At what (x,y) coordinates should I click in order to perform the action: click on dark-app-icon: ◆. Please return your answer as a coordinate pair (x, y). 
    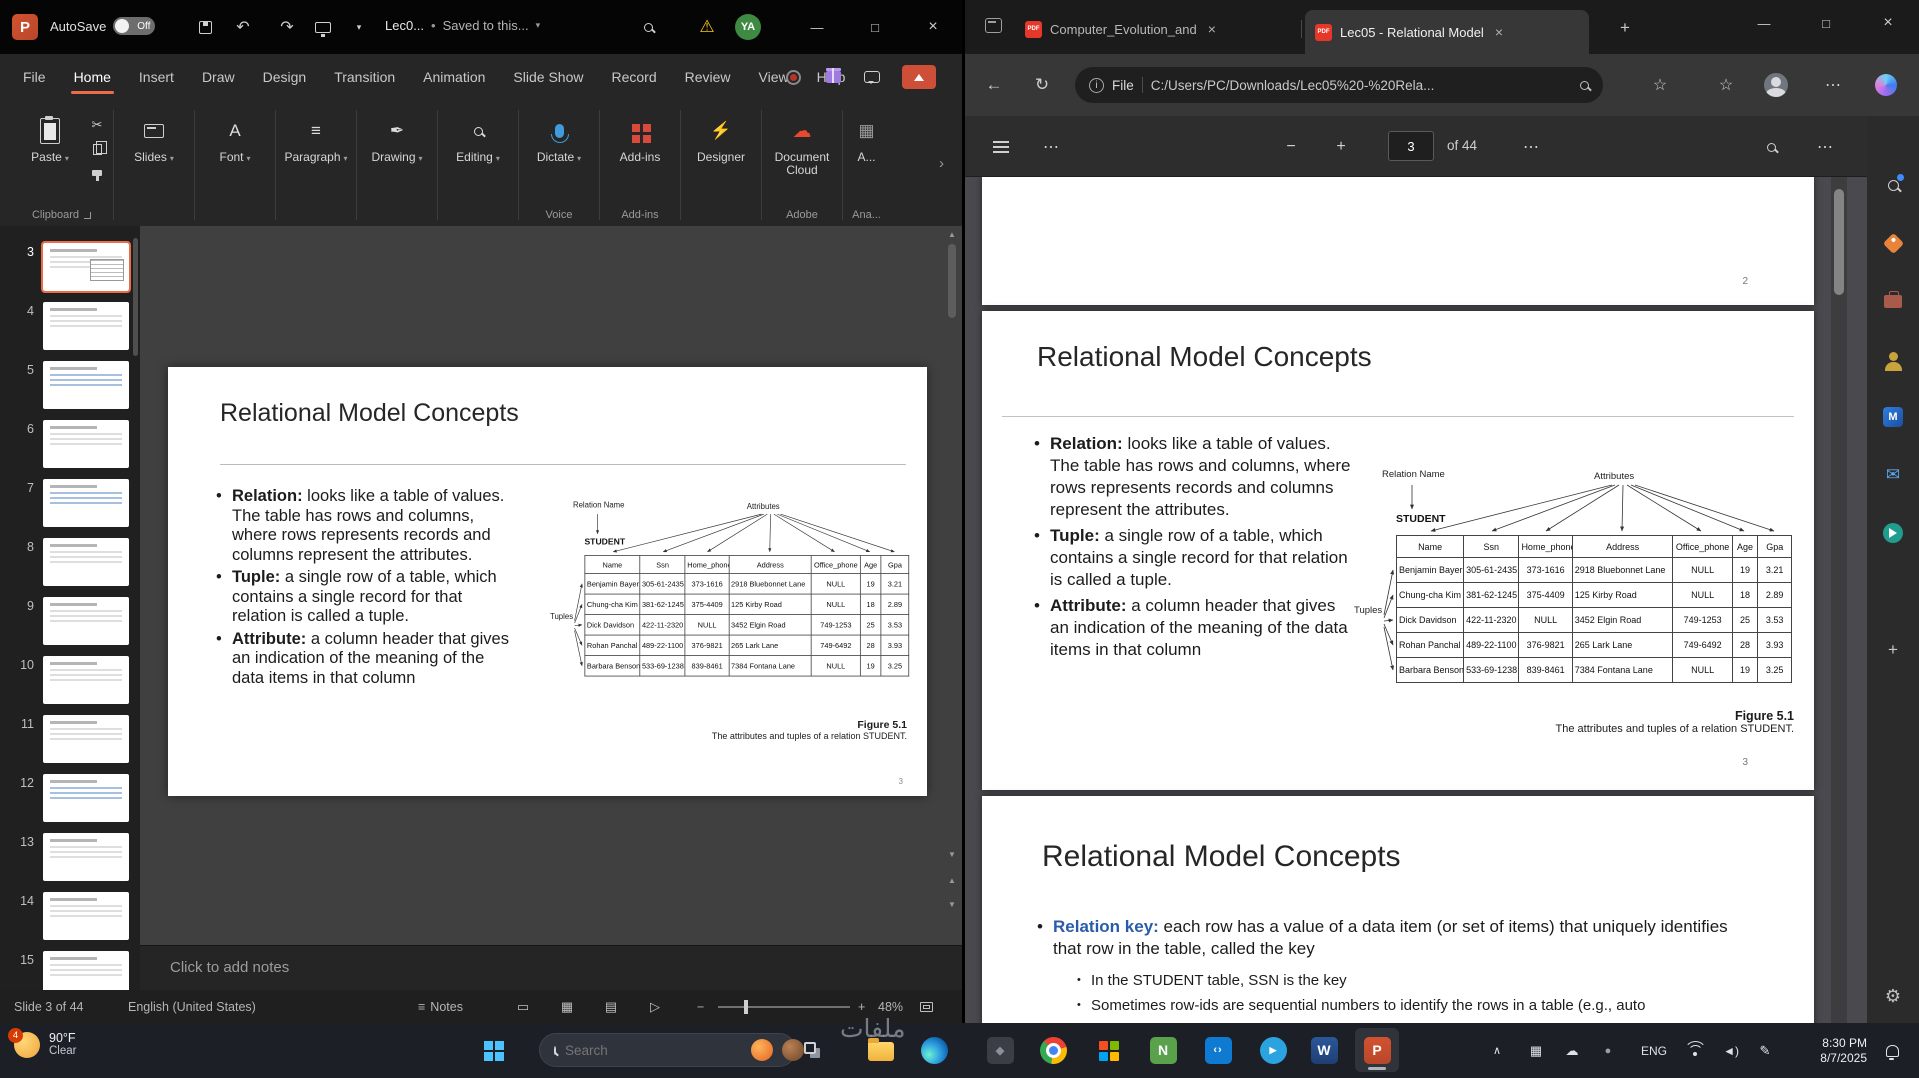
    Looking at the image, I should click on (1000, 1050).